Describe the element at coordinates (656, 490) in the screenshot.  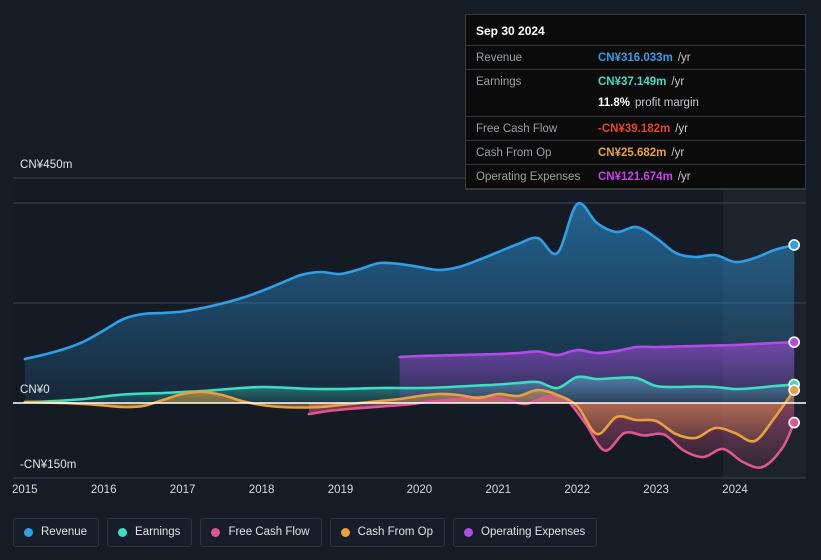
I see `x-axis-tick-2023: 2023` at that location.